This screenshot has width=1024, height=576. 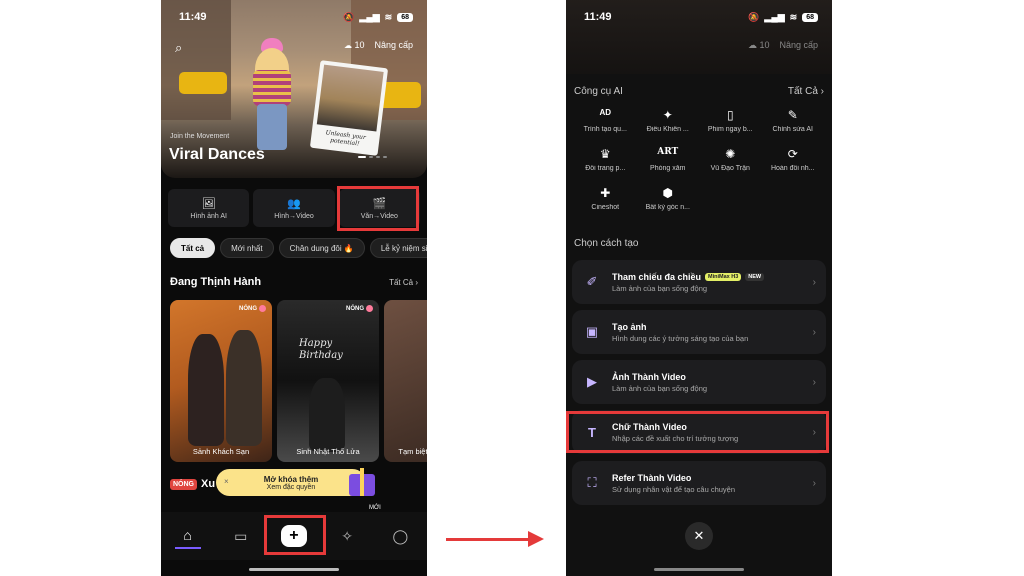 What do you see at coordinates (598, 91) in the screenshot?
I see `section-title: Công cụ AI` at bounding box center [598, 91].